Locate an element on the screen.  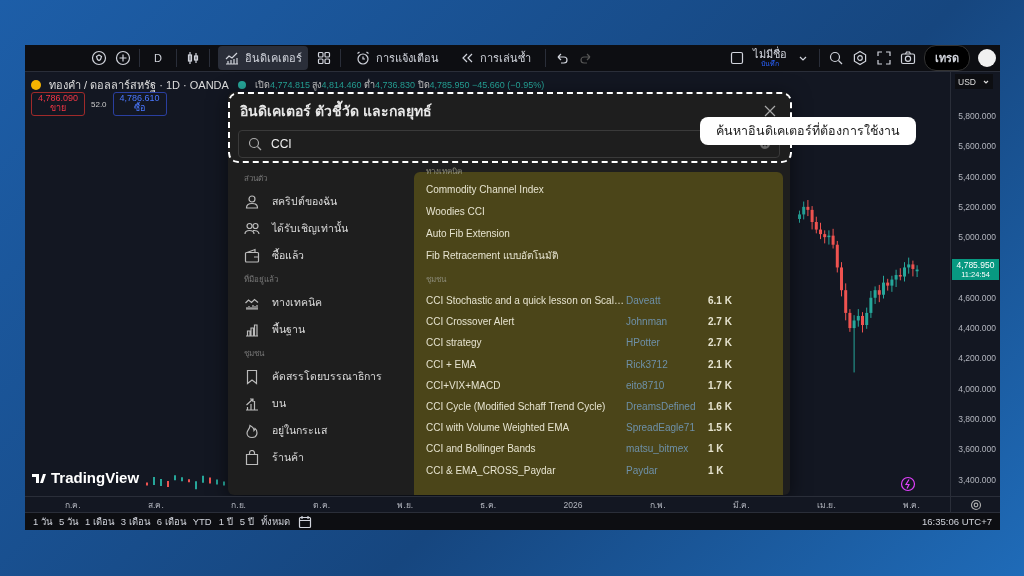
calendar-icon is located at coordinates (304, 521).